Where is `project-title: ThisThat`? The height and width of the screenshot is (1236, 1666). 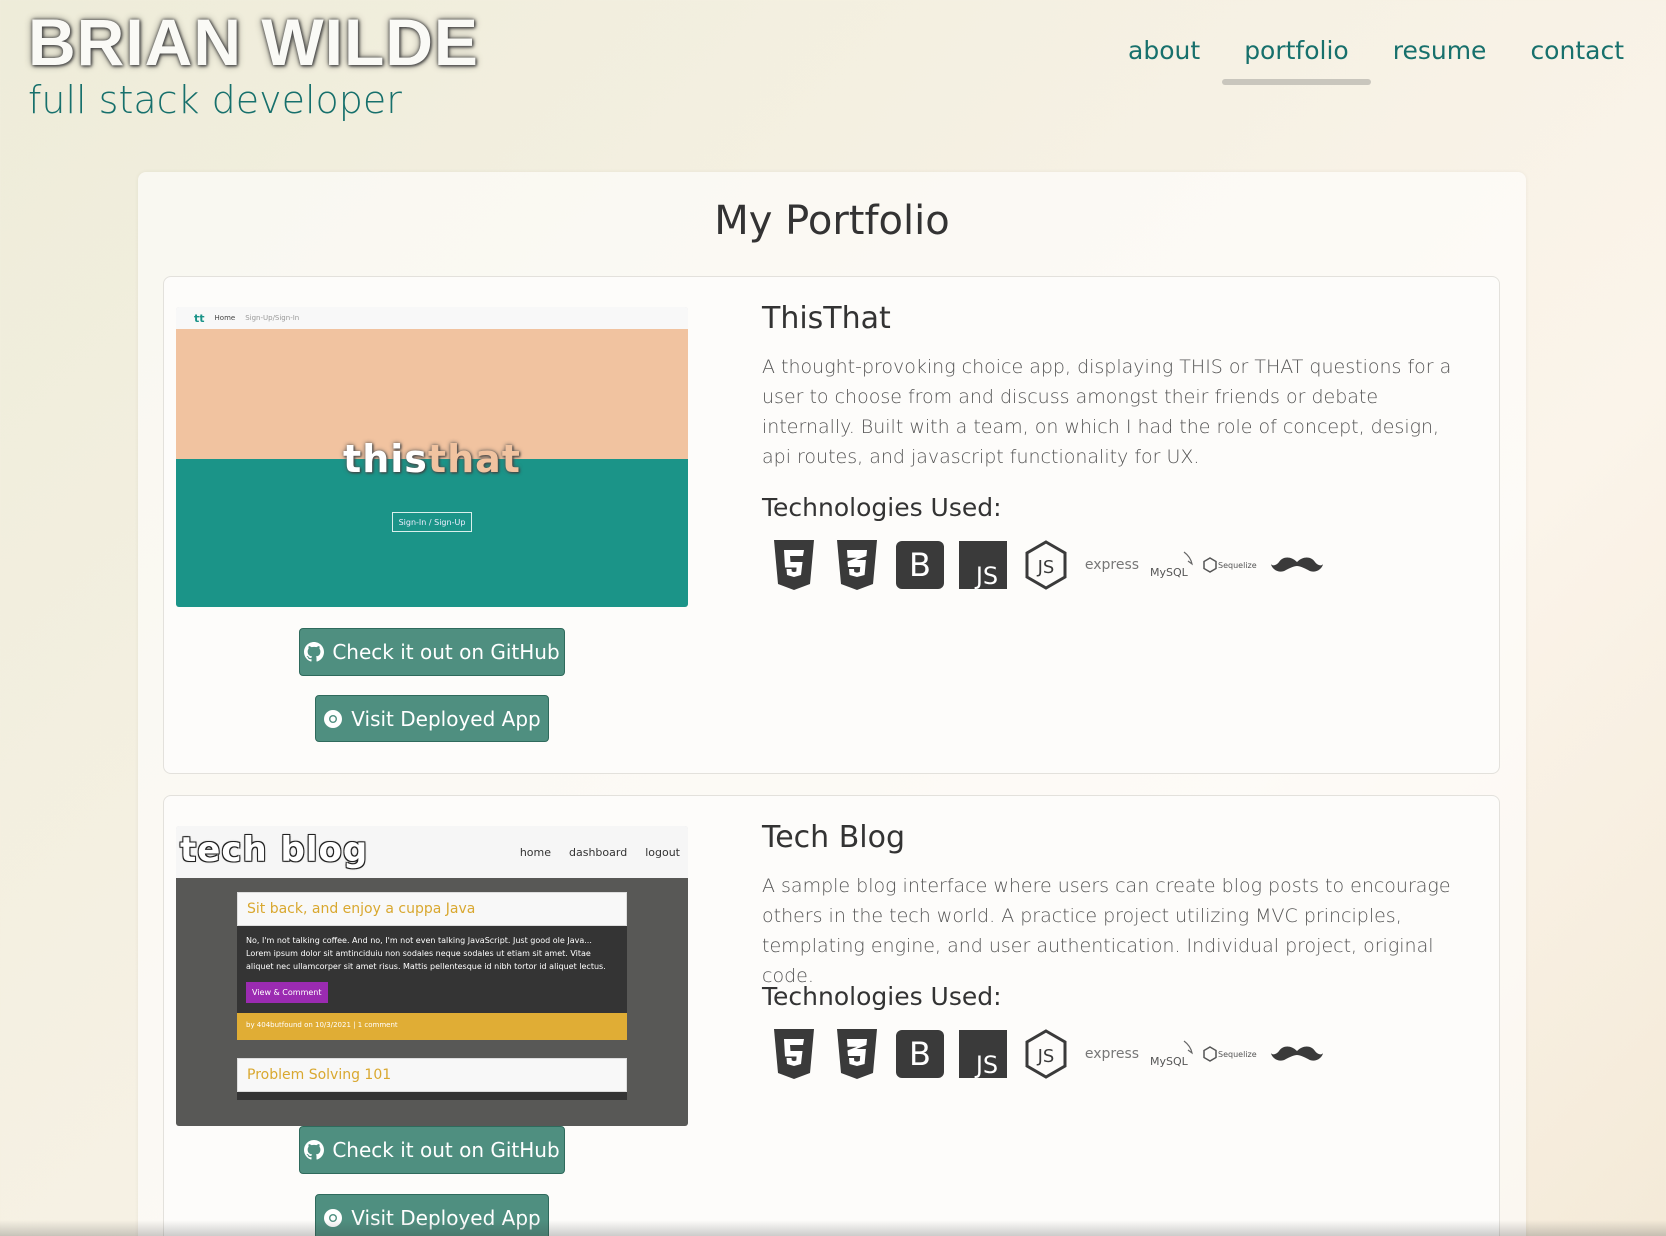
project-title: ThisThat is located at coordinates (826, 318).